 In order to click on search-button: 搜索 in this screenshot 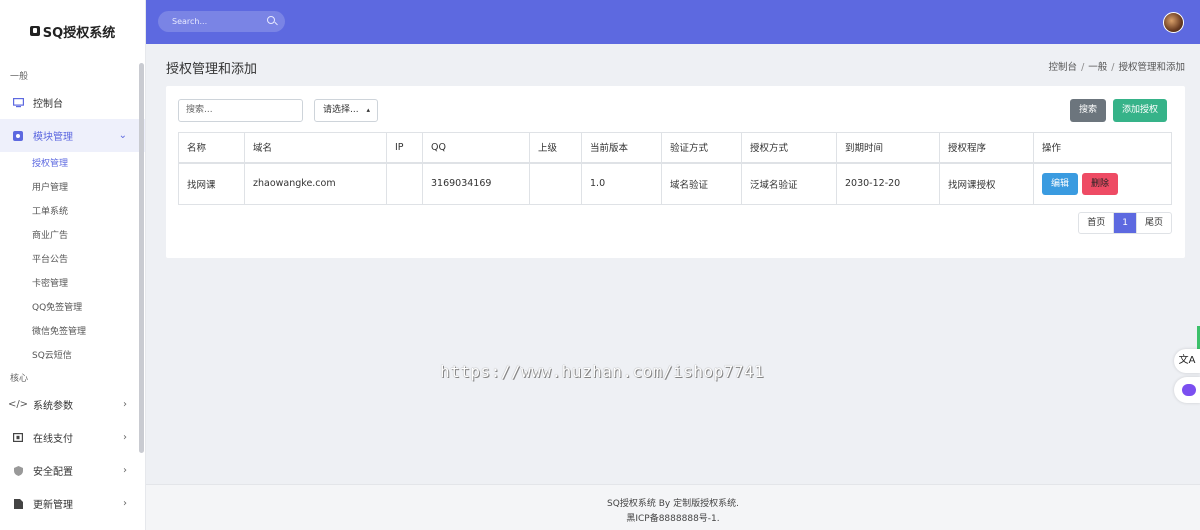, I will do `click(1088, 110)`.